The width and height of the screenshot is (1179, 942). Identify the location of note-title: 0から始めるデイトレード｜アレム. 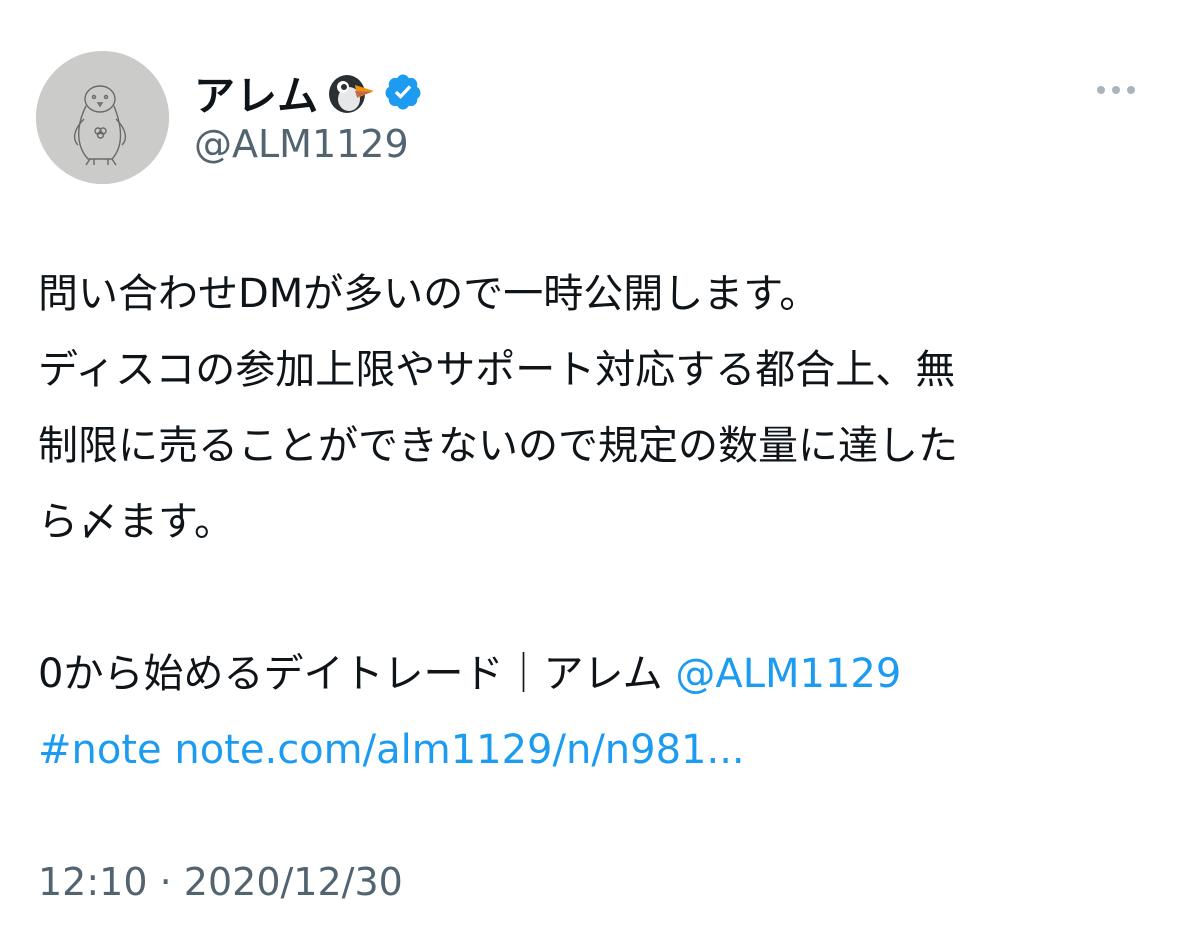
(350, 674).